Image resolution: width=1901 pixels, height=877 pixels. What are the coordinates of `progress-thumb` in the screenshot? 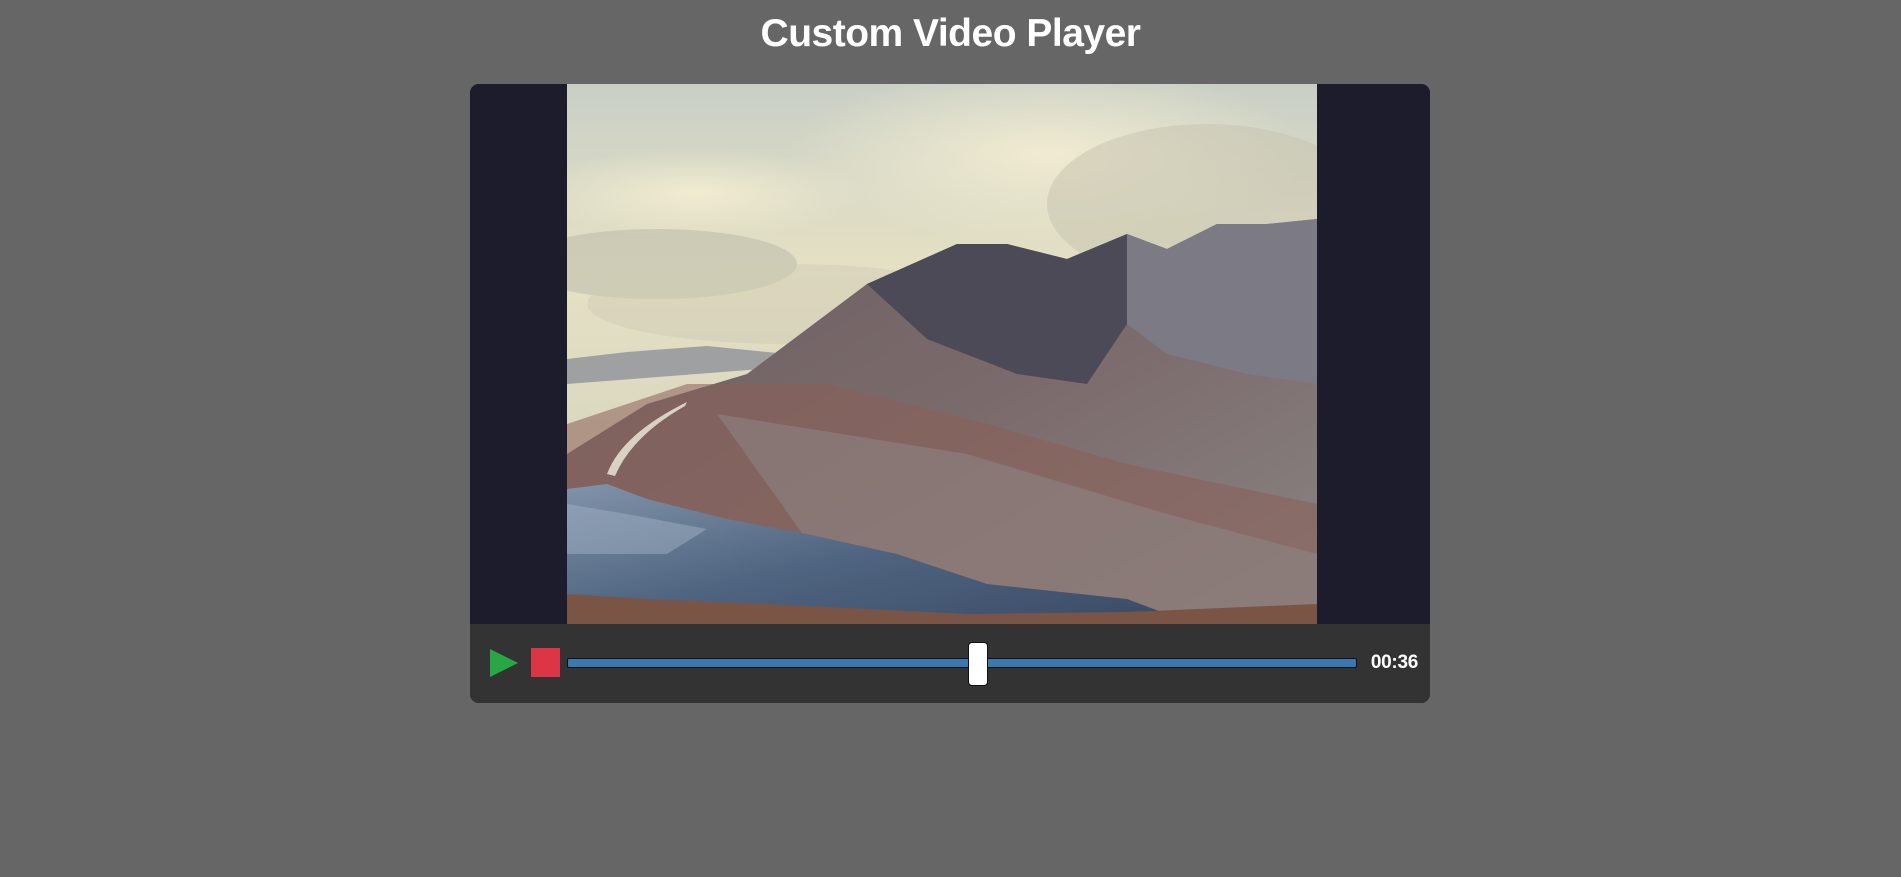 It's located at (977, 664).